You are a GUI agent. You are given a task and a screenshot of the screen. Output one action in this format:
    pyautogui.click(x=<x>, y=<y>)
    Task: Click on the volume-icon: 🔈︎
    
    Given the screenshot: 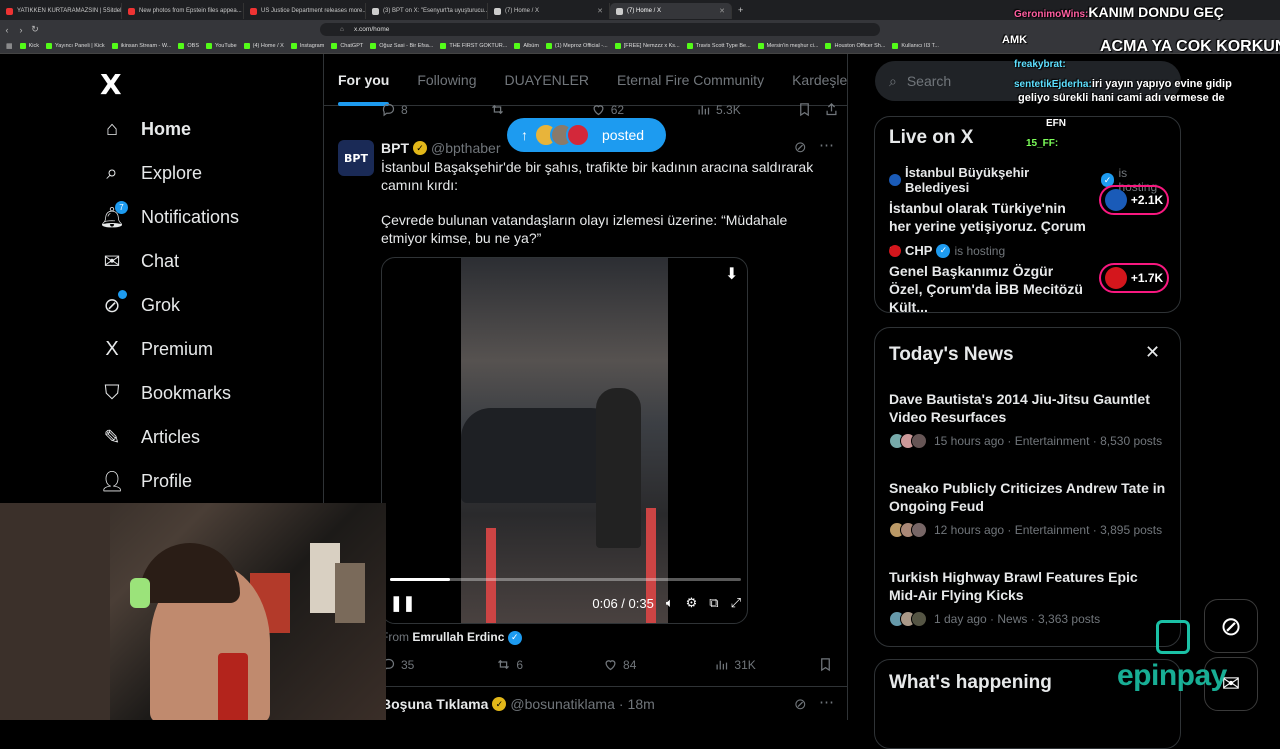 What is the action you would take?
    pyautogui.click(x=670, y=603)
    